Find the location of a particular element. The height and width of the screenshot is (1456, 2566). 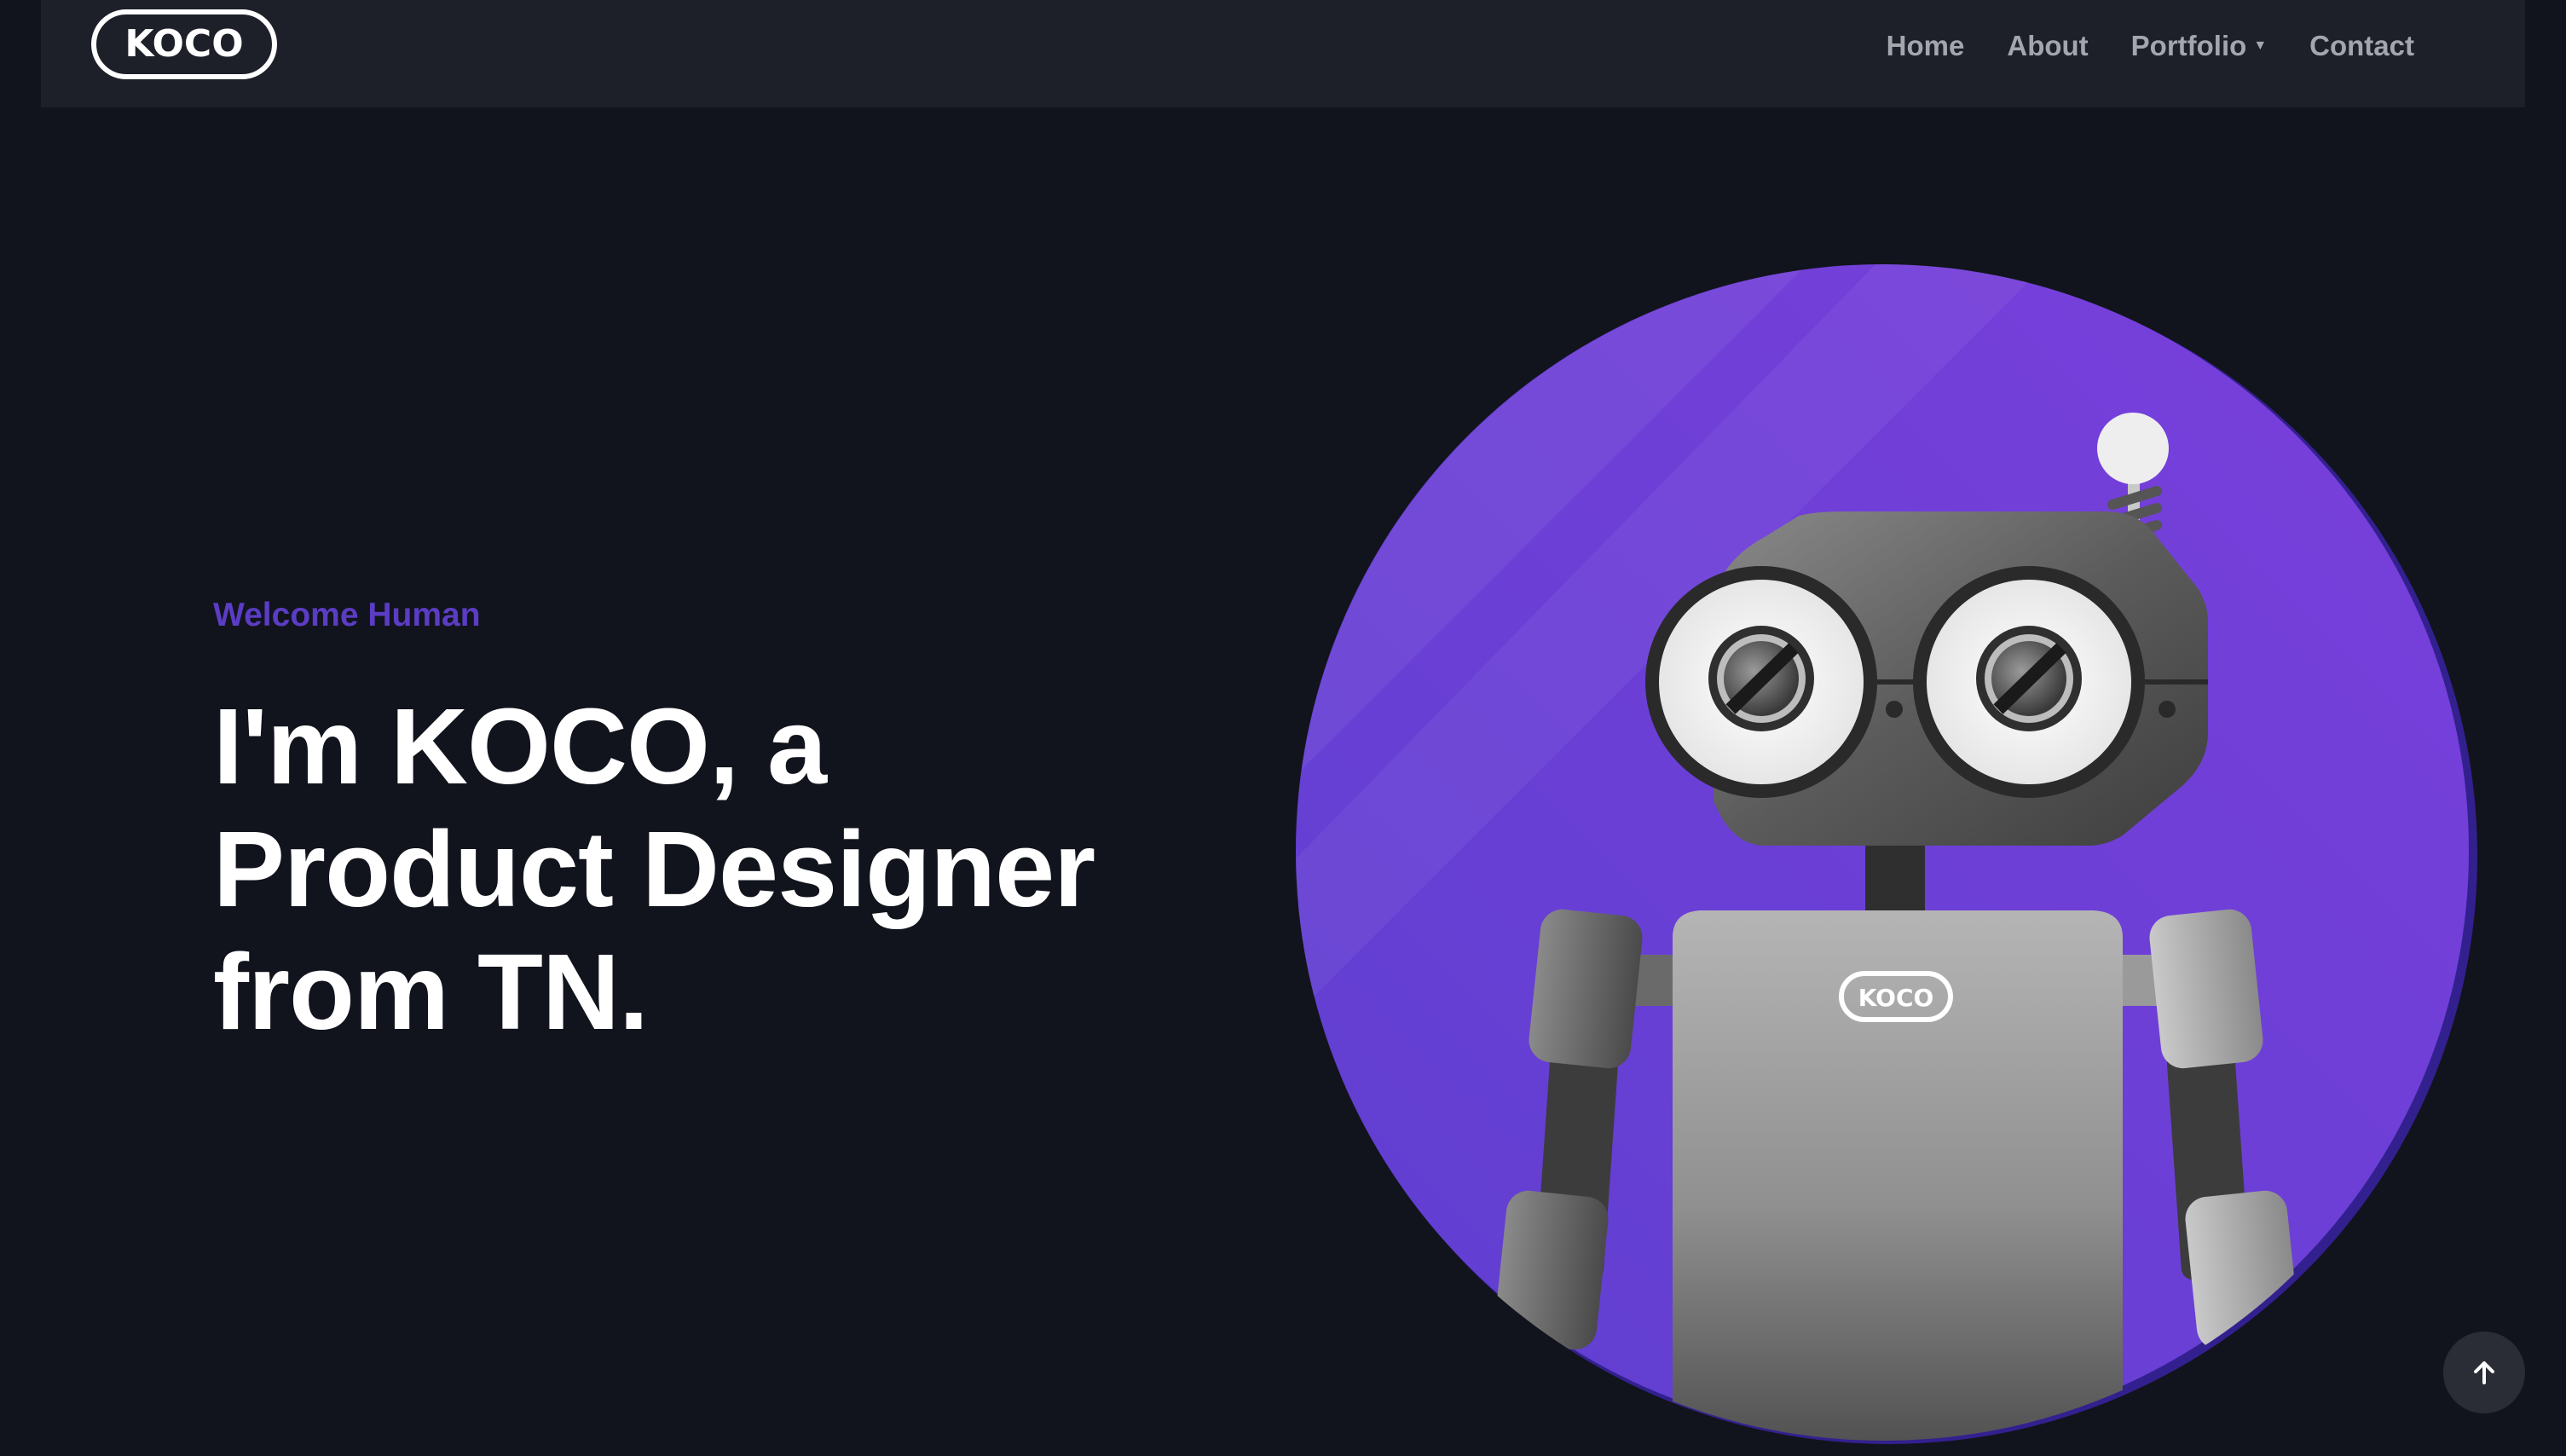

nav-contact-link: Contact is located at coordinates (2361, 46).